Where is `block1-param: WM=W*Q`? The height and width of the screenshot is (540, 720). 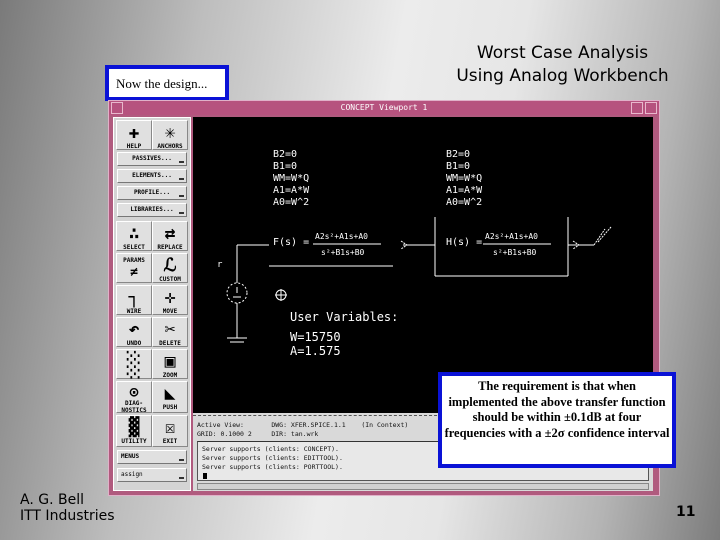
block1-param: WM=W*Q is located at coordinates (291, 178).